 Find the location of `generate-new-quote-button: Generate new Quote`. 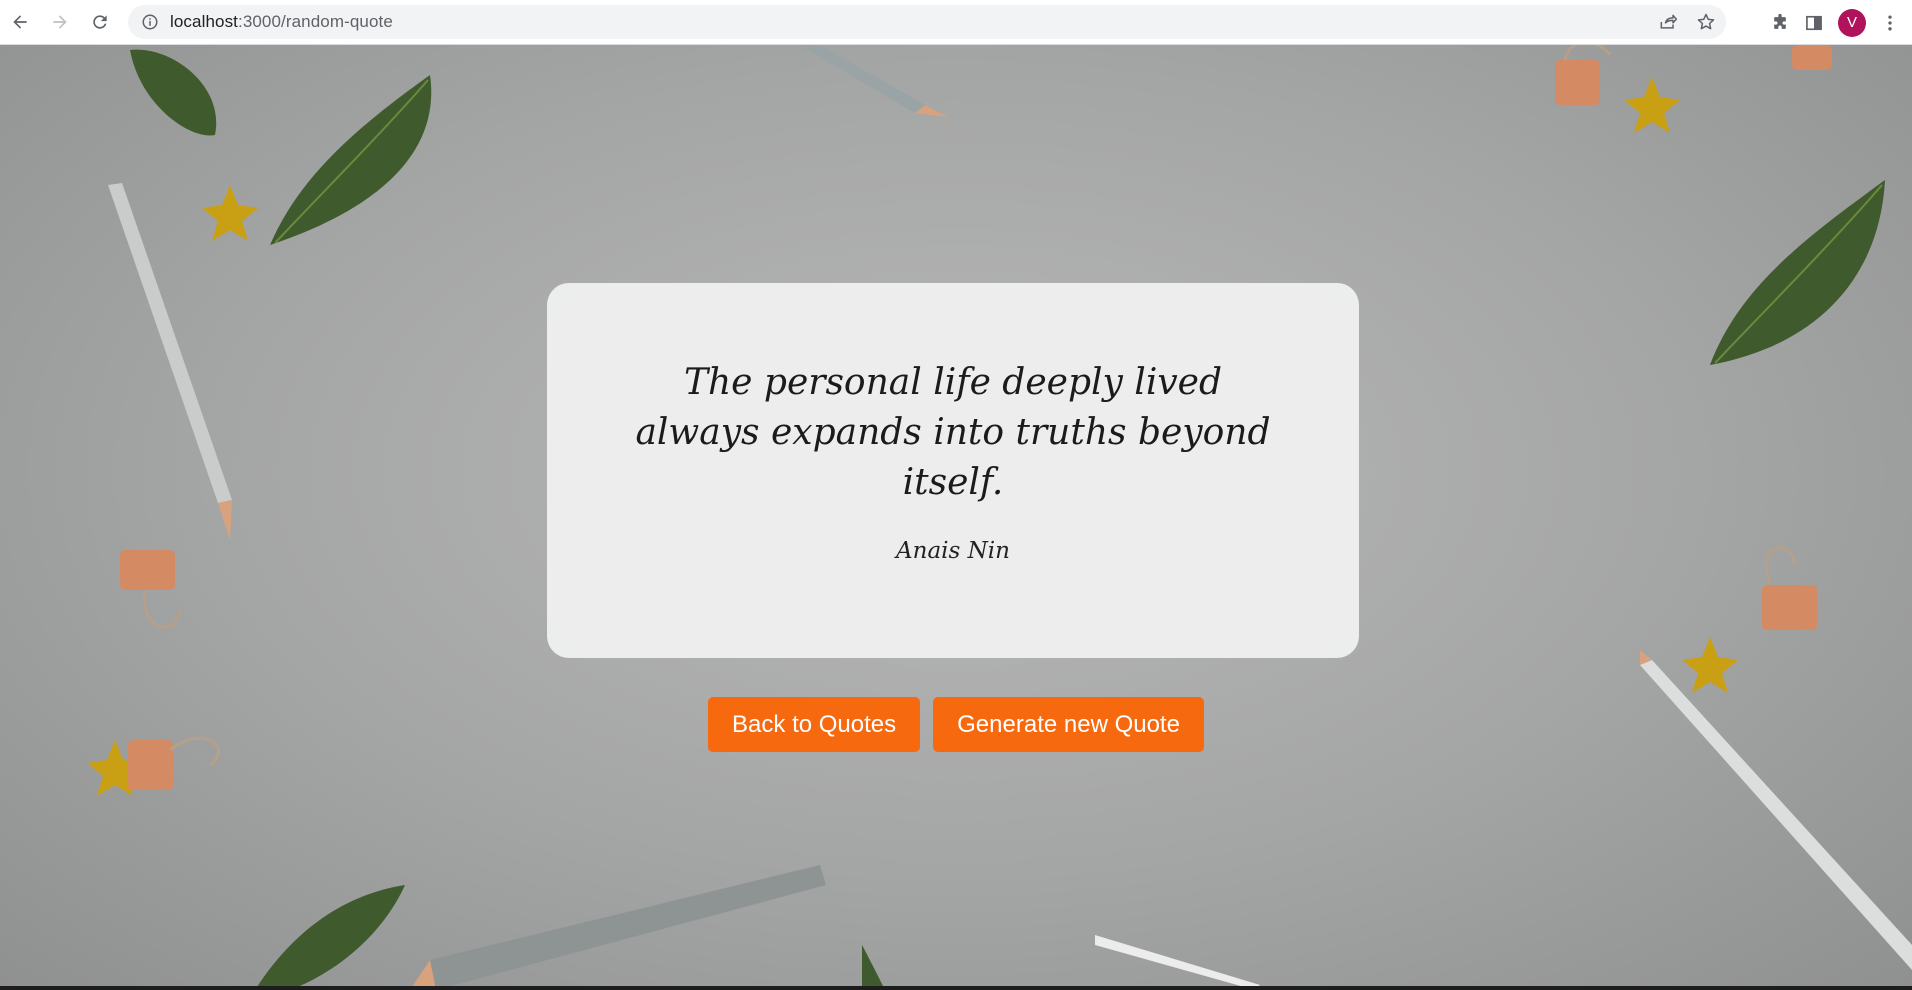

generate-new-quote-button: Generate new Quote is located at coordinates (1068, 724).